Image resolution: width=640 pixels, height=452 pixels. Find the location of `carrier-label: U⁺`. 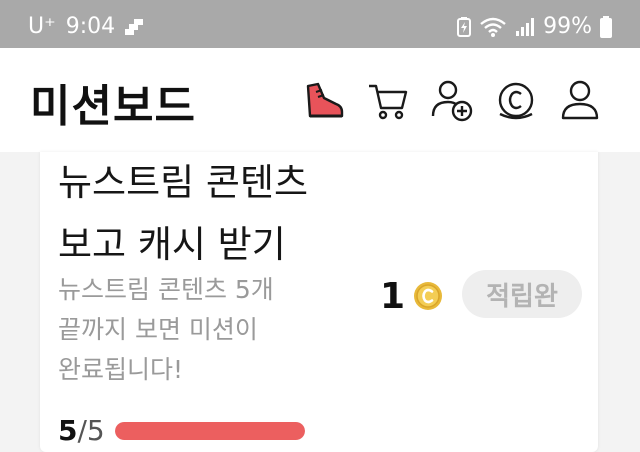

carrier-label: U⁺ is located at coordinates (42, 26).